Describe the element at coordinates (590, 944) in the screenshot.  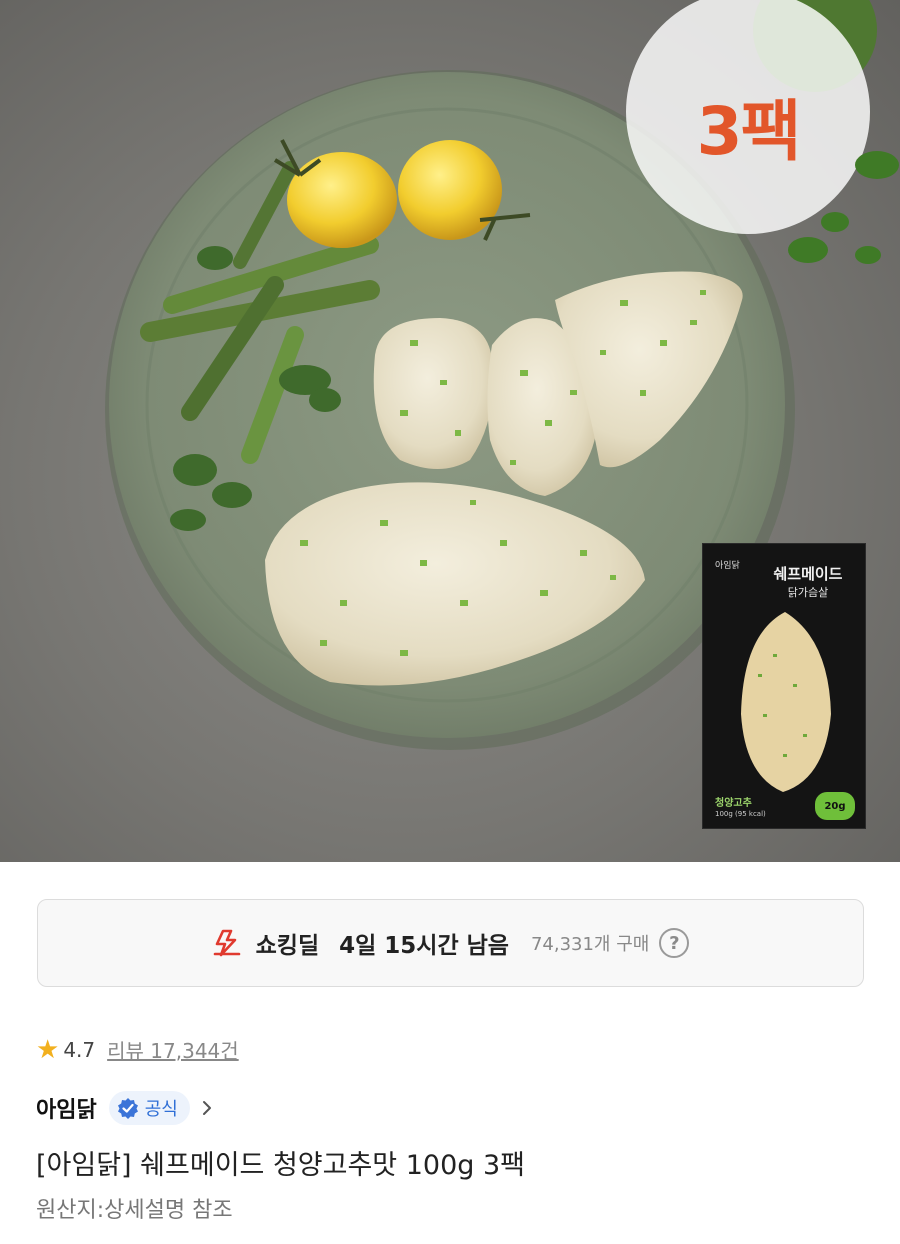
I see `purchase-count: 74,331개 구매` at that location.